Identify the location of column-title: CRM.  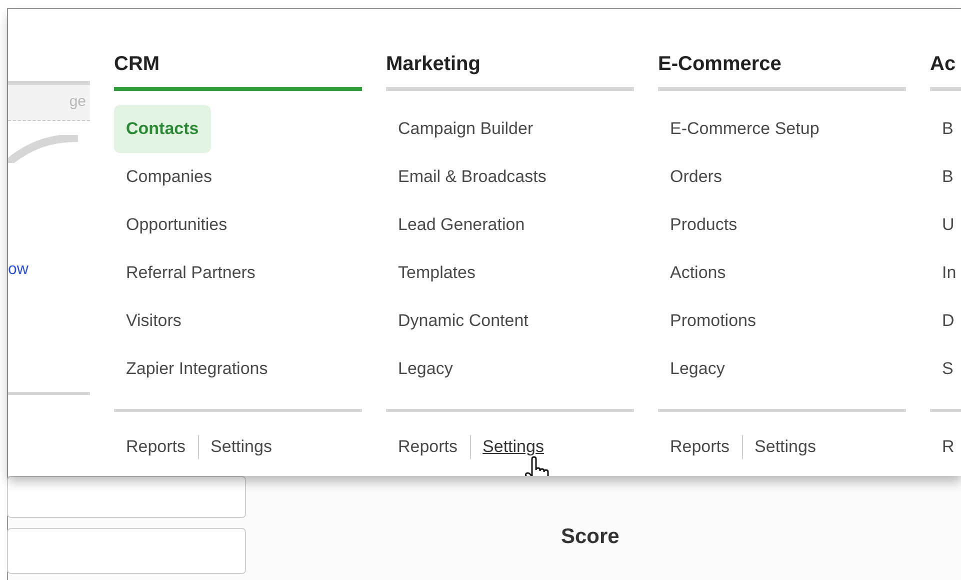
(137, 64).